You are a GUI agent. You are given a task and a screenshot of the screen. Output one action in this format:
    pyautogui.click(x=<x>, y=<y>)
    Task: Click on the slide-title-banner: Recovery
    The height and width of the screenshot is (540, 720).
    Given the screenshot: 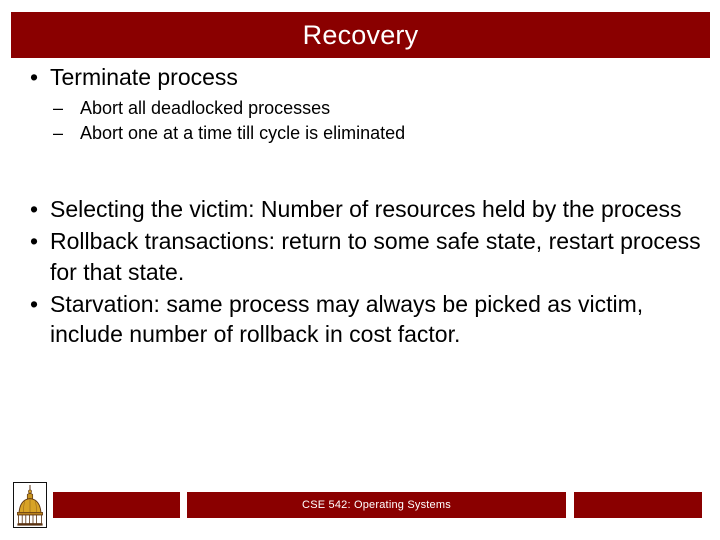 What is the action you would take?
    pyautogui.click(x=360, y=35)
    